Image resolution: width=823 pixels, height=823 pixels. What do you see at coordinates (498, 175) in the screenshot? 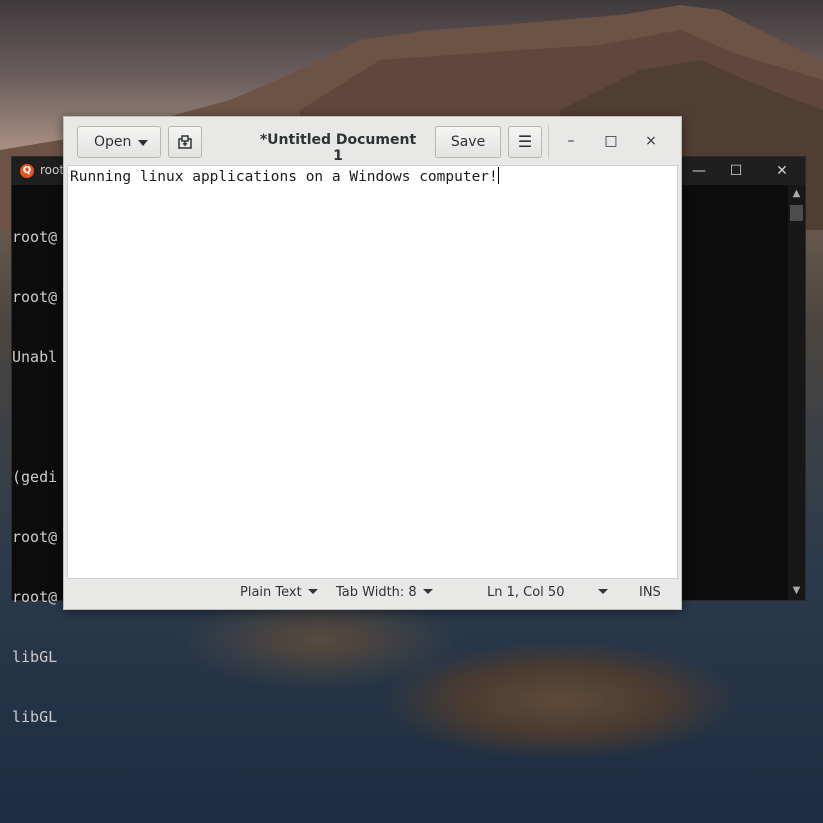
I see `text-cursor` at bounding box center [498, 175].